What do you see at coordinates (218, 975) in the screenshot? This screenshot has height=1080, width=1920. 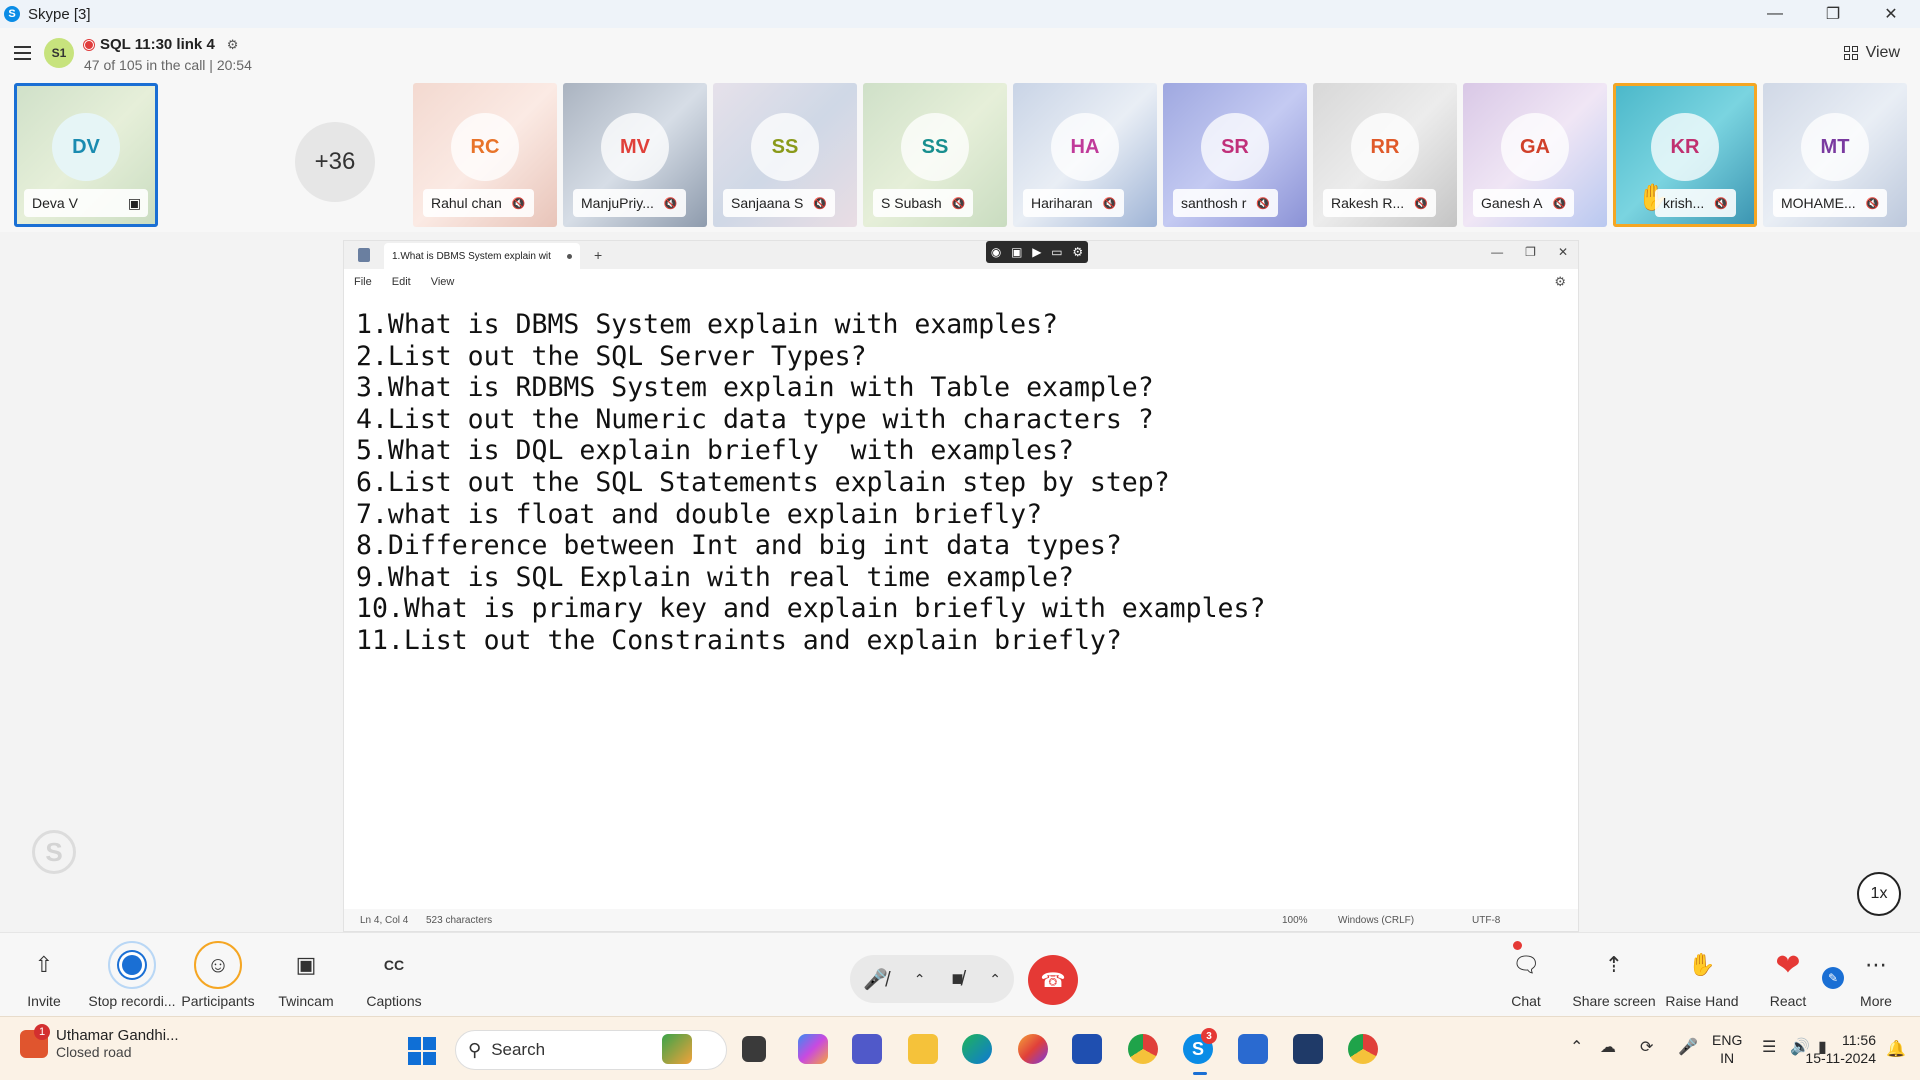 I see `participants-button: ☺ Participants` at bounding box center [218, 975].